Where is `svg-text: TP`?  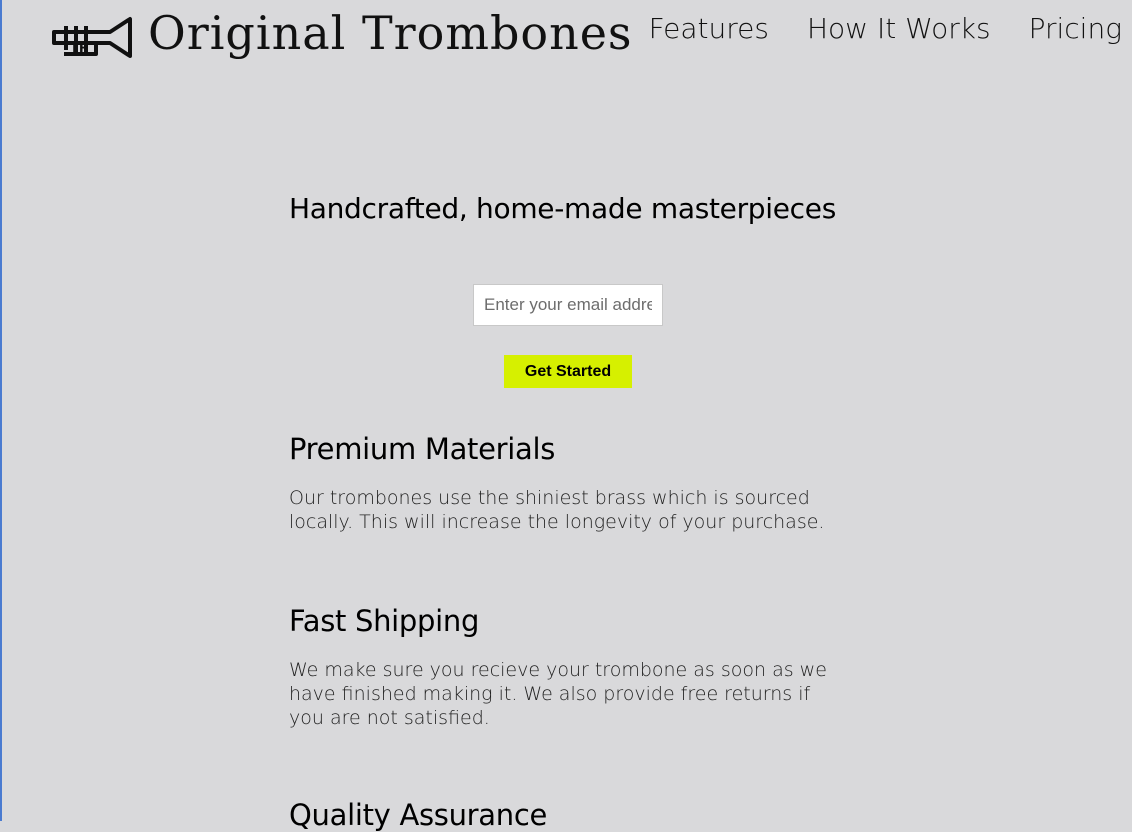 svg-text: TP is located at coordinates (79, 48).